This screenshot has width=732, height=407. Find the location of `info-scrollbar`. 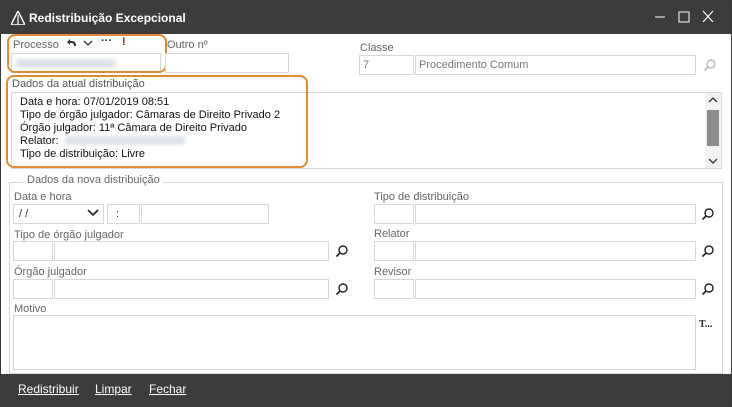

info-scrollbar is located at coordinates (713, 130).